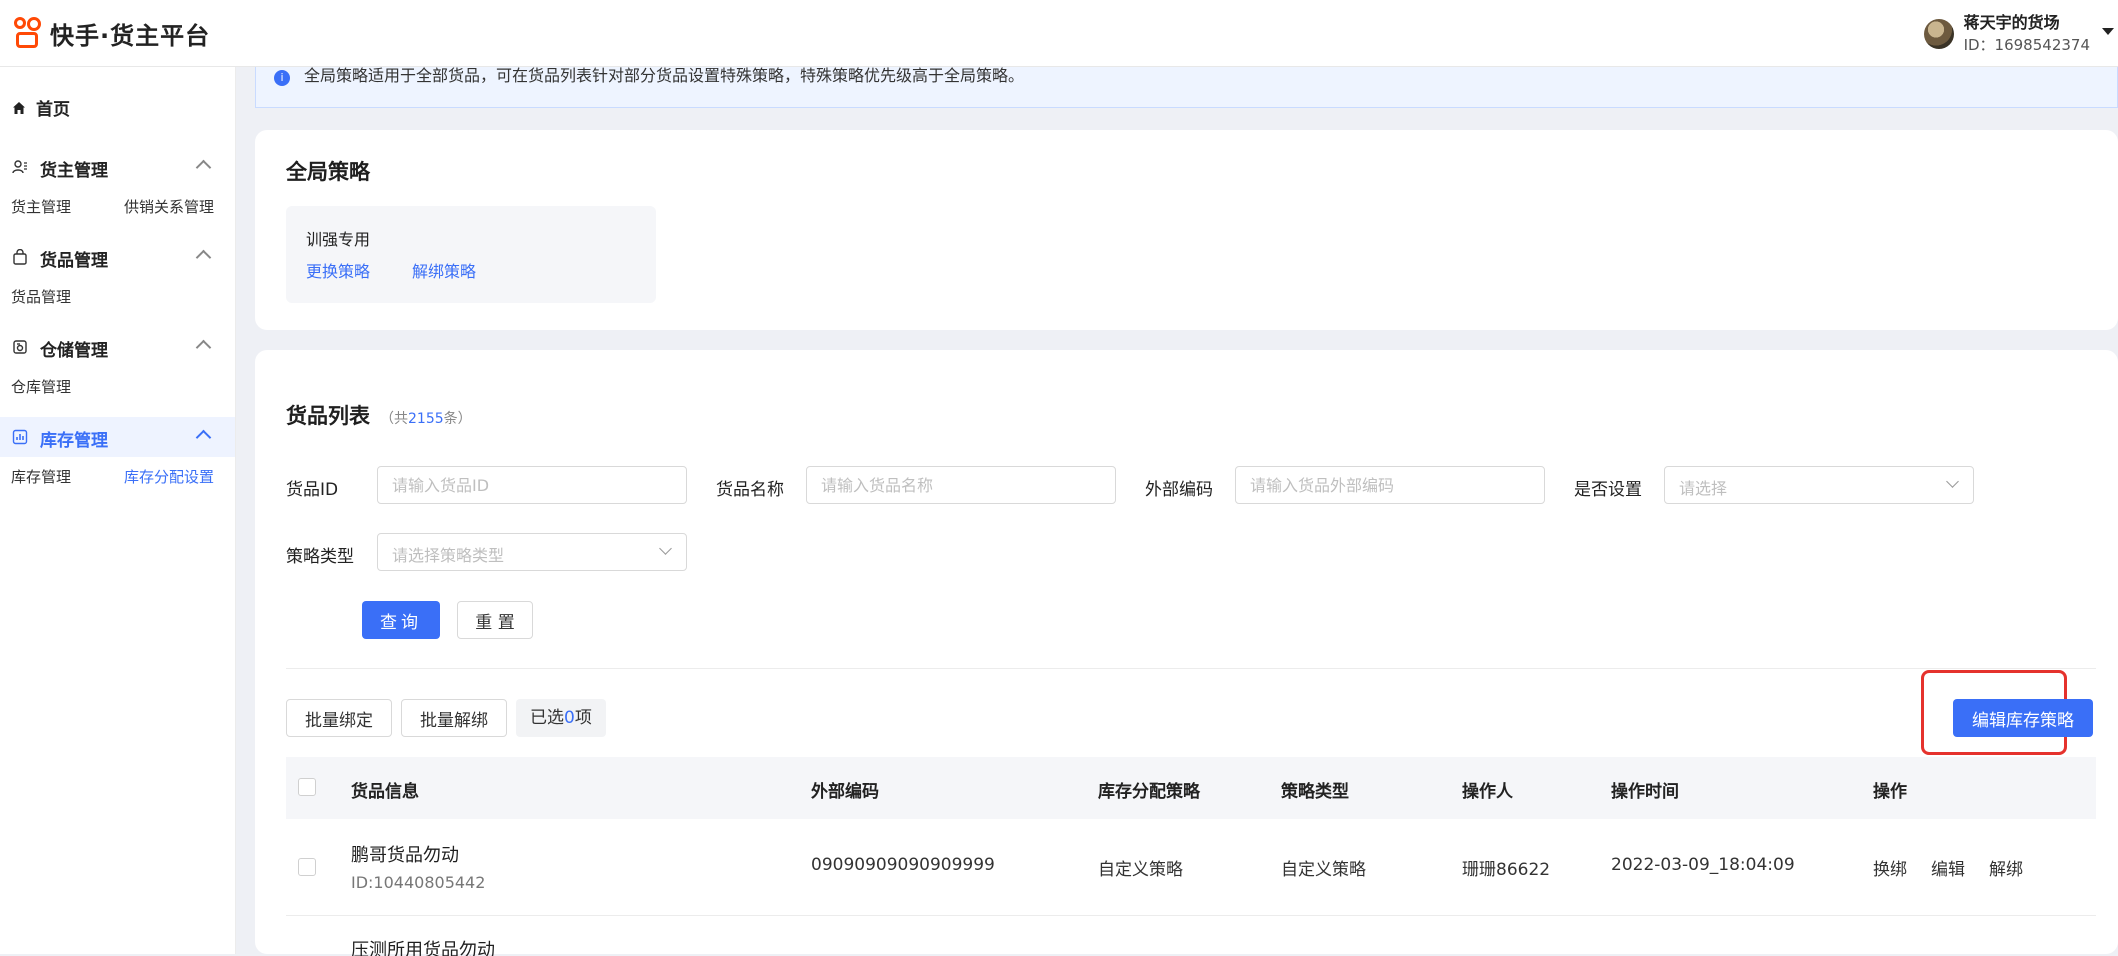 The height and width of the screenshot is (956, 2118). I want to click on reset-button: 重 置, so click(495, 620).